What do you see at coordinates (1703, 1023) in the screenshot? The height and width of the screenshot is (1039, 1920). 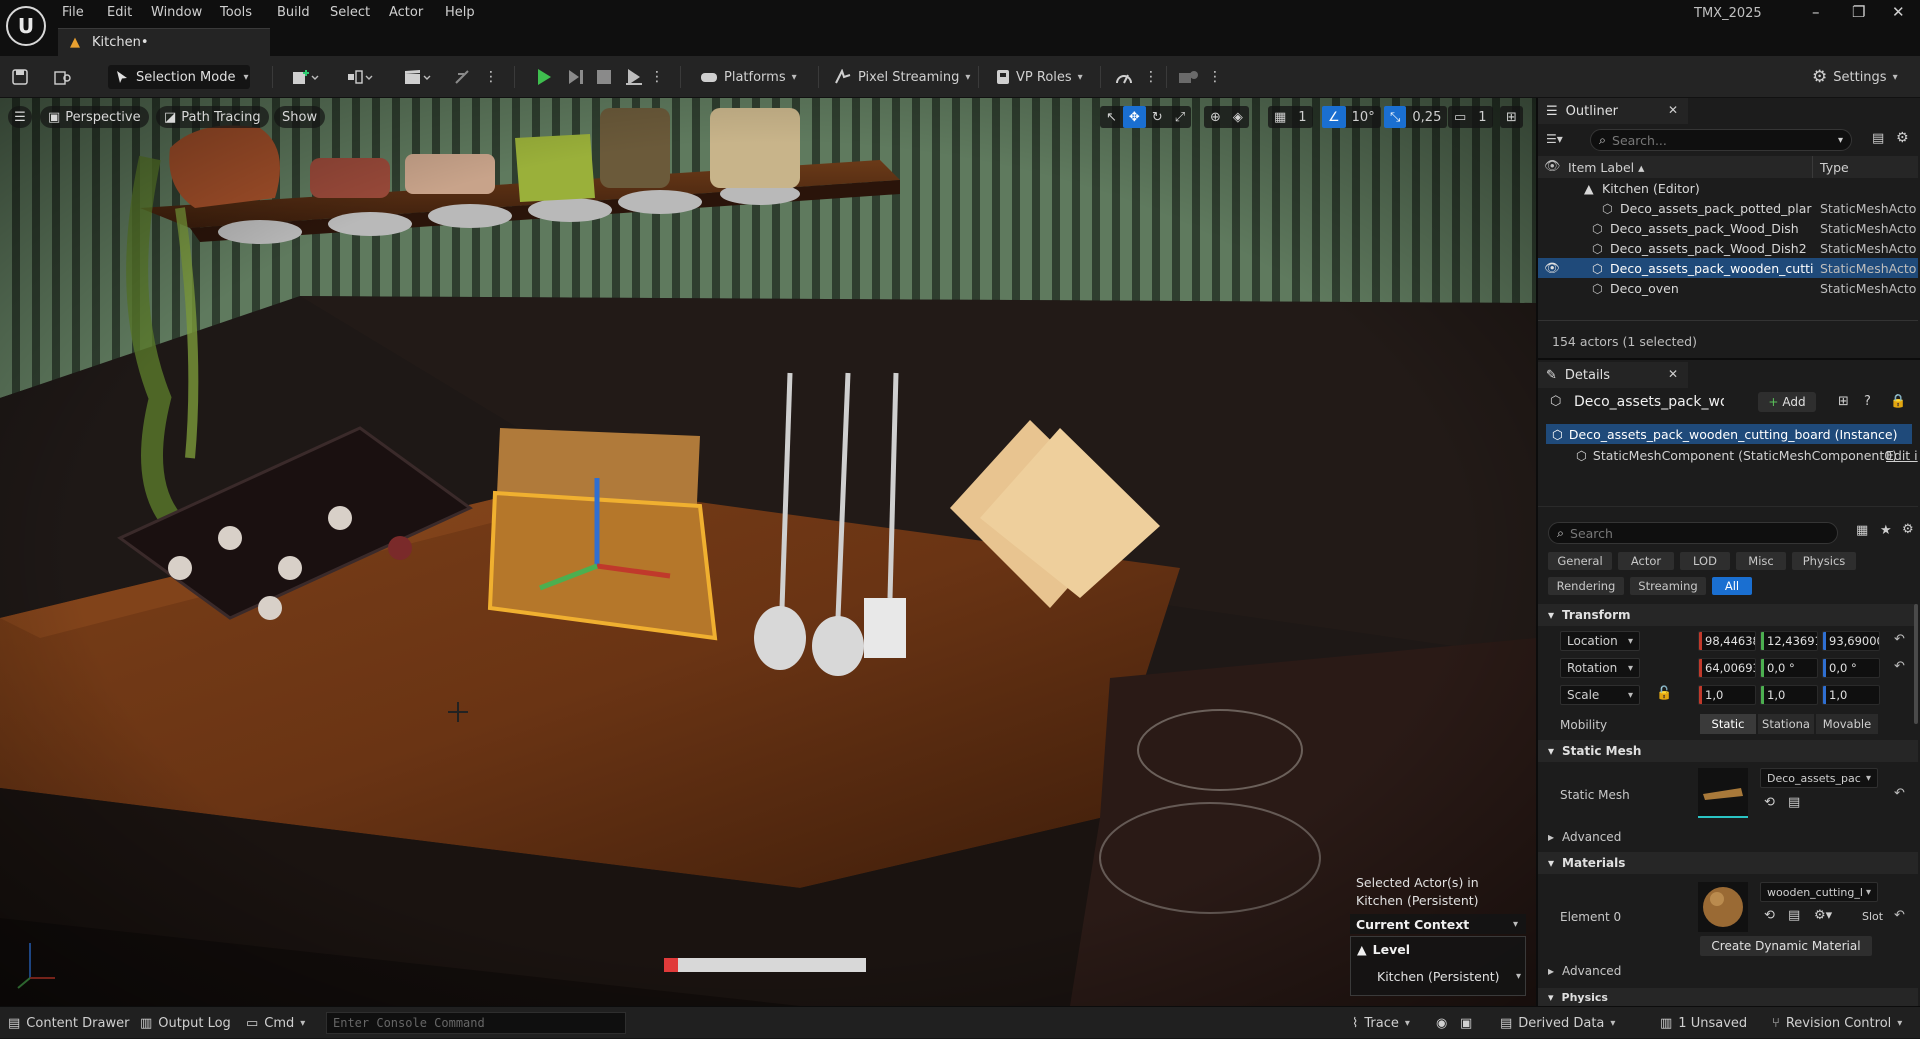 I see `unsaved-button: ▥ 1 Unsaved` at bounding box center [1703, 1023].